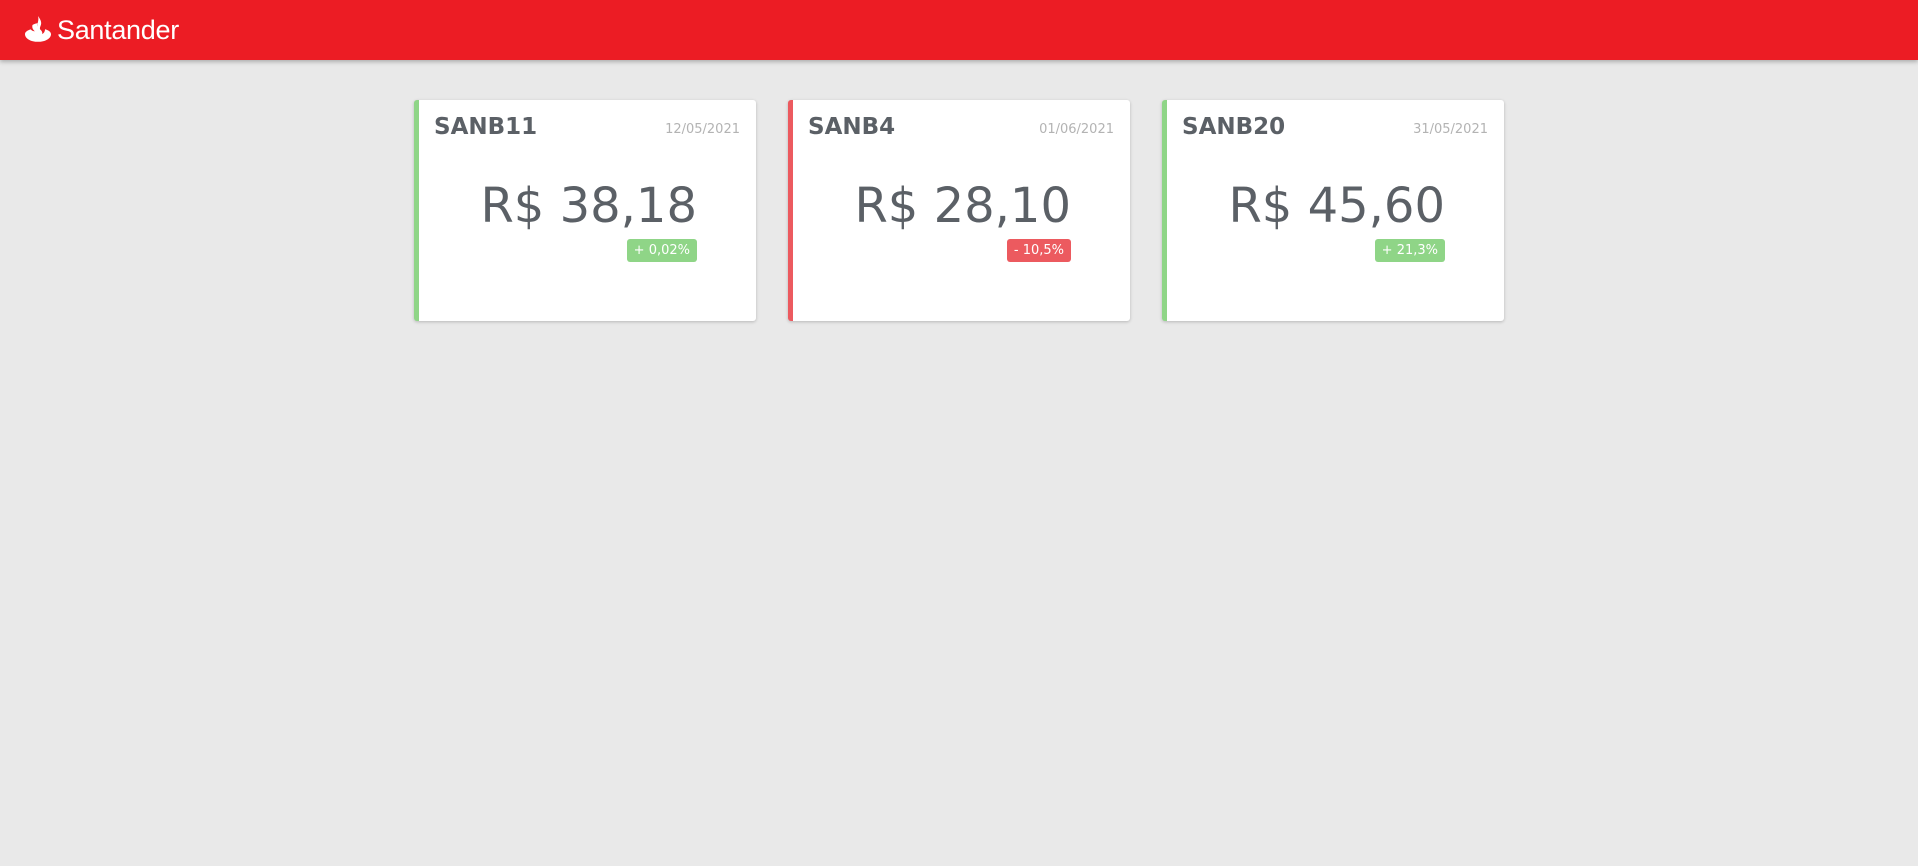 This screenshot has height=866, width=1918. Describe the element at coordinates (1038, 250) in the screenshot. I see `change-badge: - 10,5%` at that location.